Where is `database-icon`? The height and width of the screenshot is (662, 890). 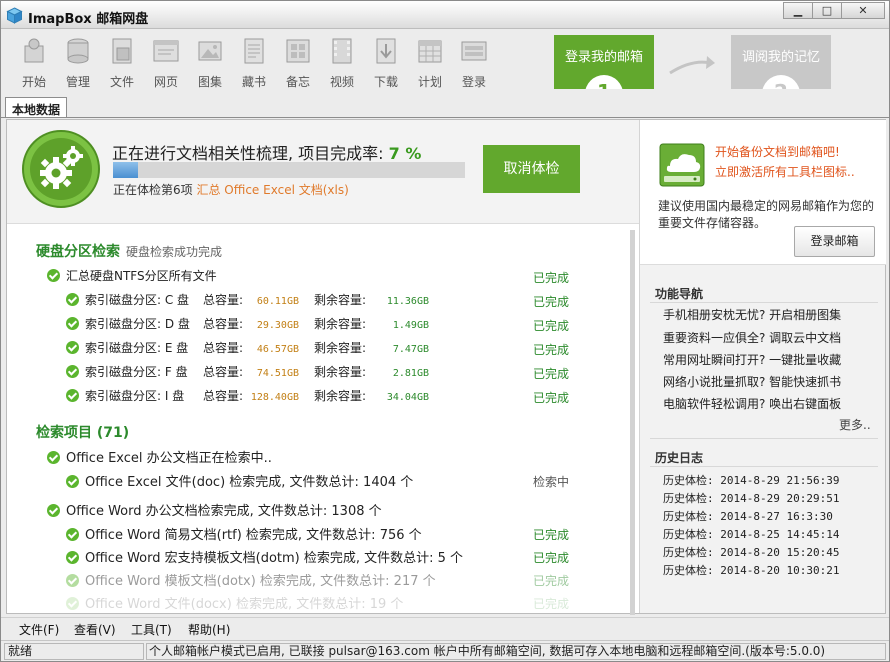 database-icon is located at coordinates (78, 51).